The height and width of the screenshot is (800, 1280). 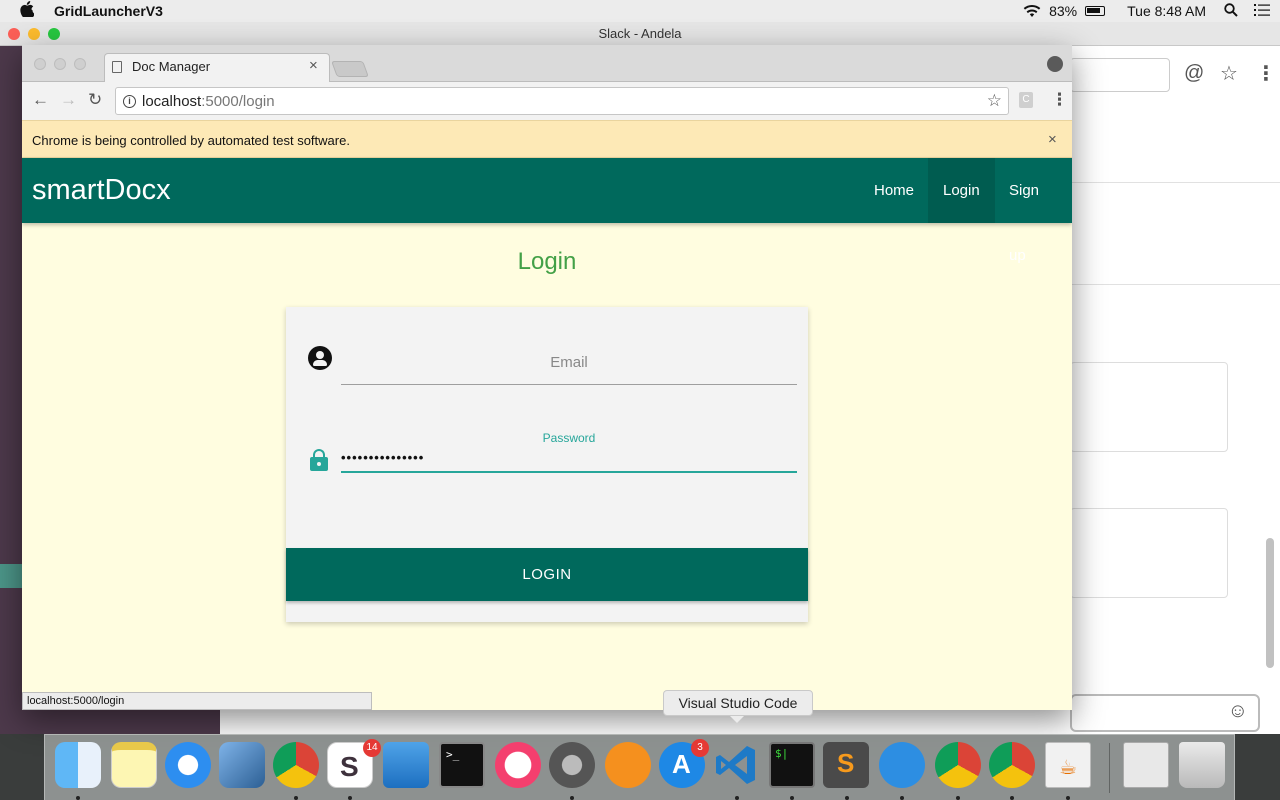 I want to click on slack-badge: 14, so click(x=372, y=748).